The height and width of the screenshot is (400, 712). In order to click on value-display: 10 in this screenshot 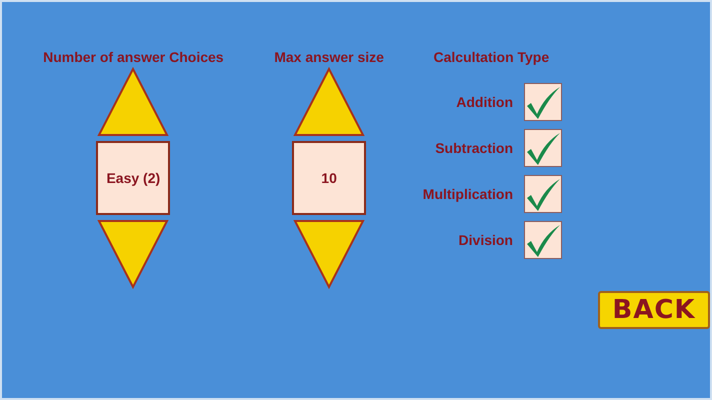, I will do `click(329, 178)`.